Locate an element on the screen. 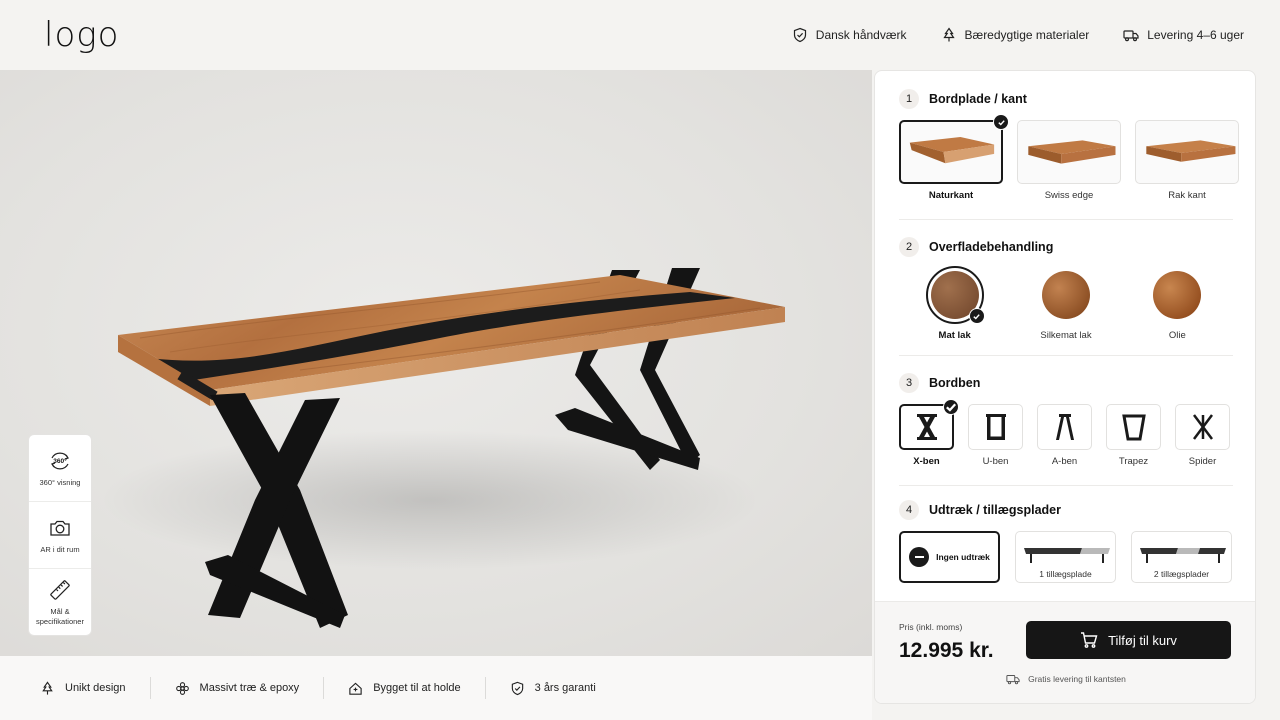  leg-option-u: U-ben is located at coordinates (995, 435).